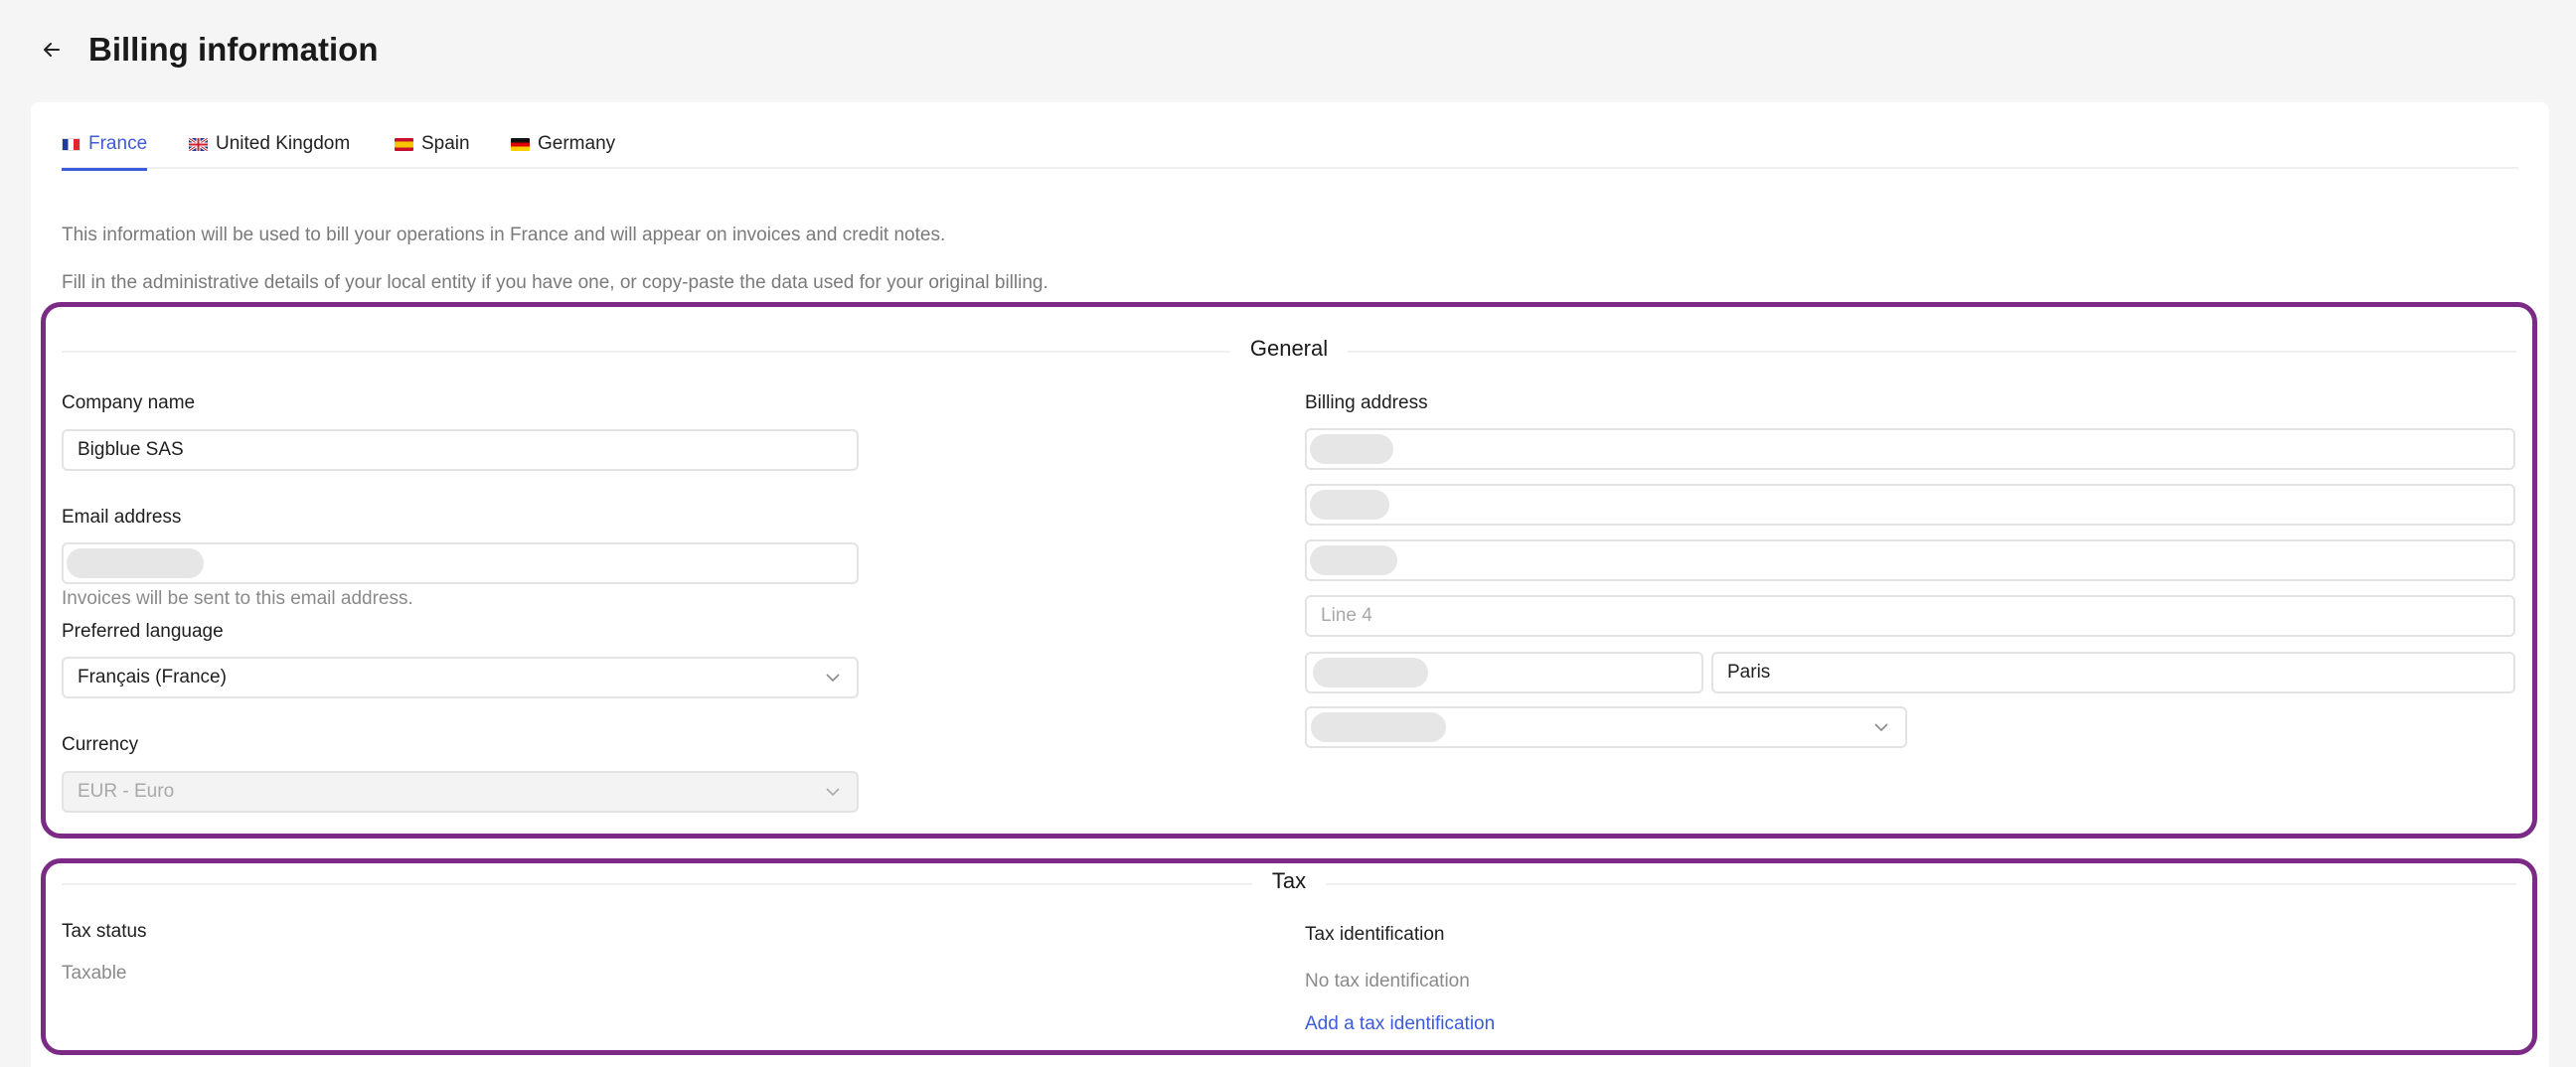  What do you see at coordinates (1910, 616) in the screenshot?
I see `address-line-4-input: Line 4` at bounding box center [1910, 616].